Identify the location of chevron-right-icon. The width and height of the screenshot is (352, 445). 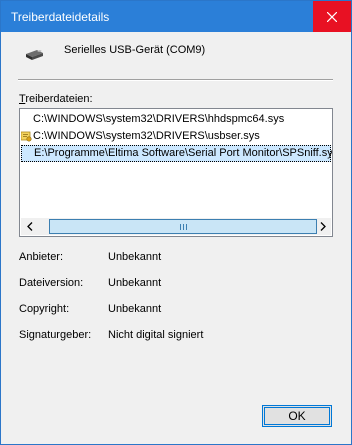
(323, 226).